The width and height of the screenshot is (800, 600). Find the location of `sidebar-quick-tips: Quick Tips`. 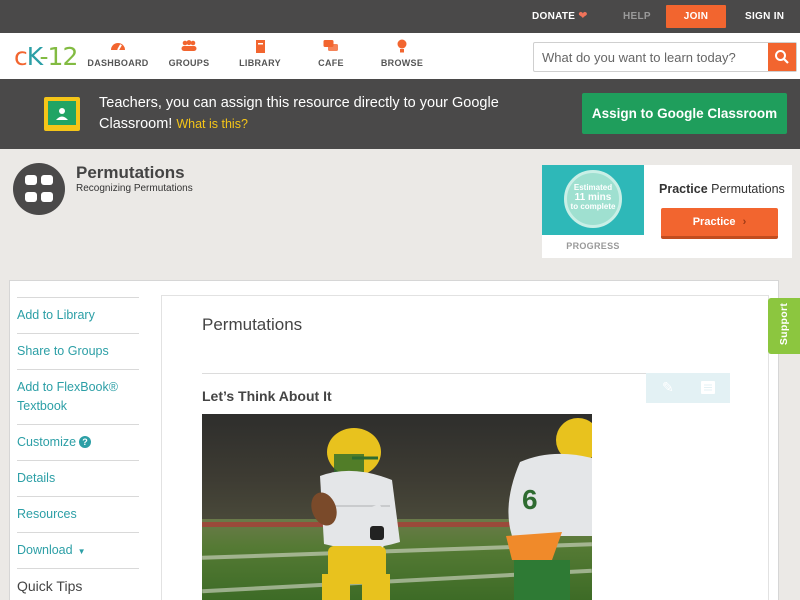

sidebar-quick-tips: Quick Tips is located at coordinates (78, 581).